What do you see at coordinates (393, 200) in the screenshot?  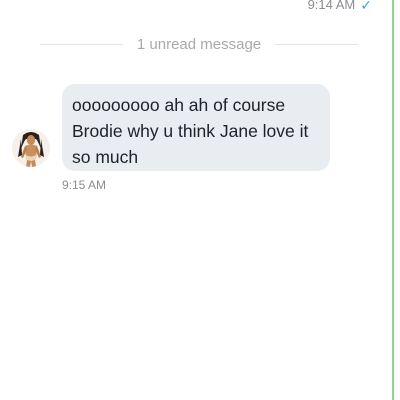 I see `right-edge-border` at bounding box center [393, 200].